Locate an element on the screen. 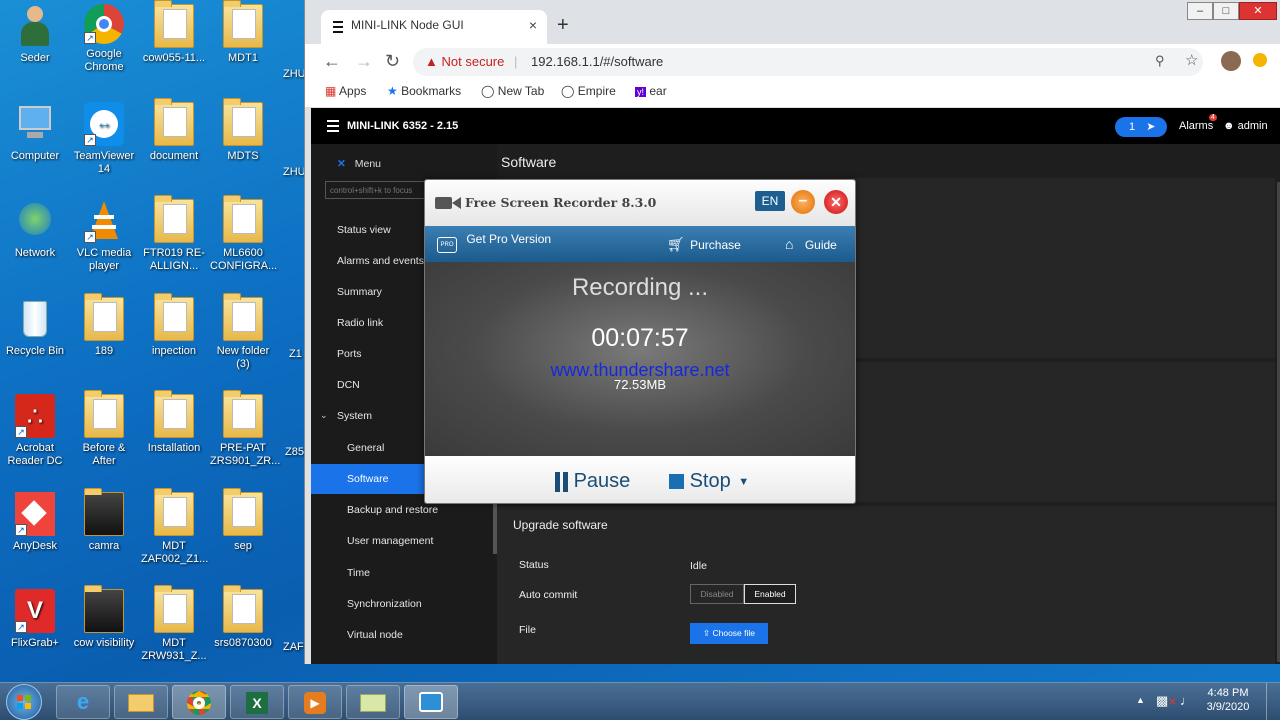 The height and width of the screenshot is (720, 1280). minimize-icon: – is located at coordinates (803, 202).